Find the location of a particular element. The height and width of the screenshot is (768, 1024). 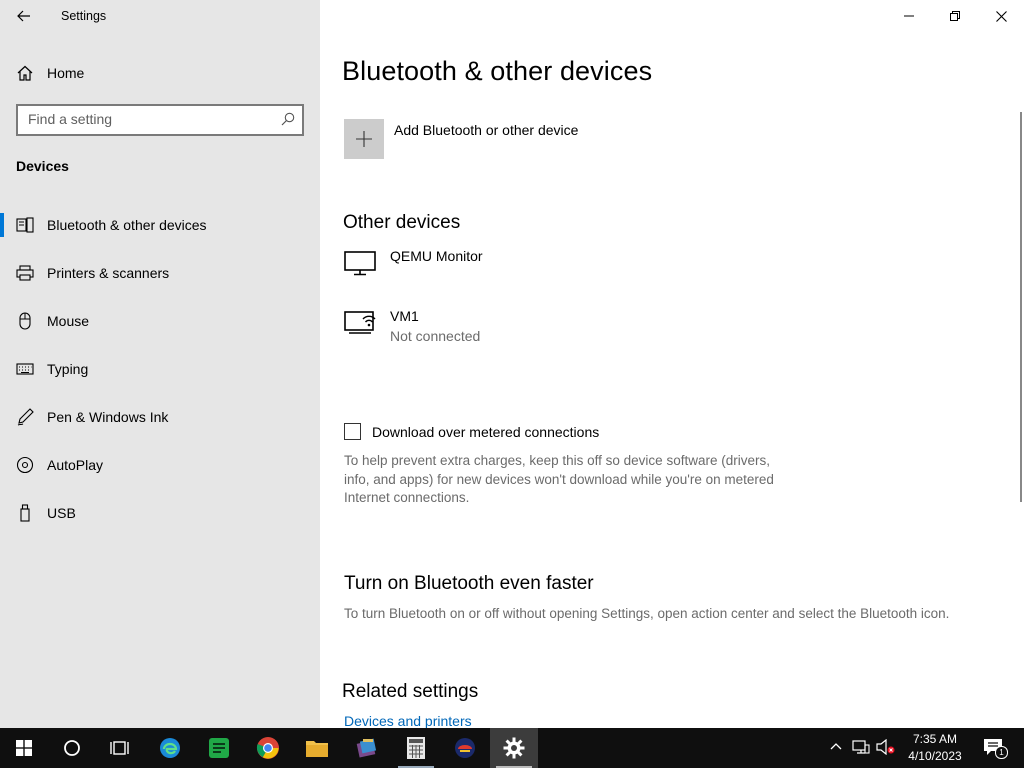

minimize-button is located at coordinates (909, 16).